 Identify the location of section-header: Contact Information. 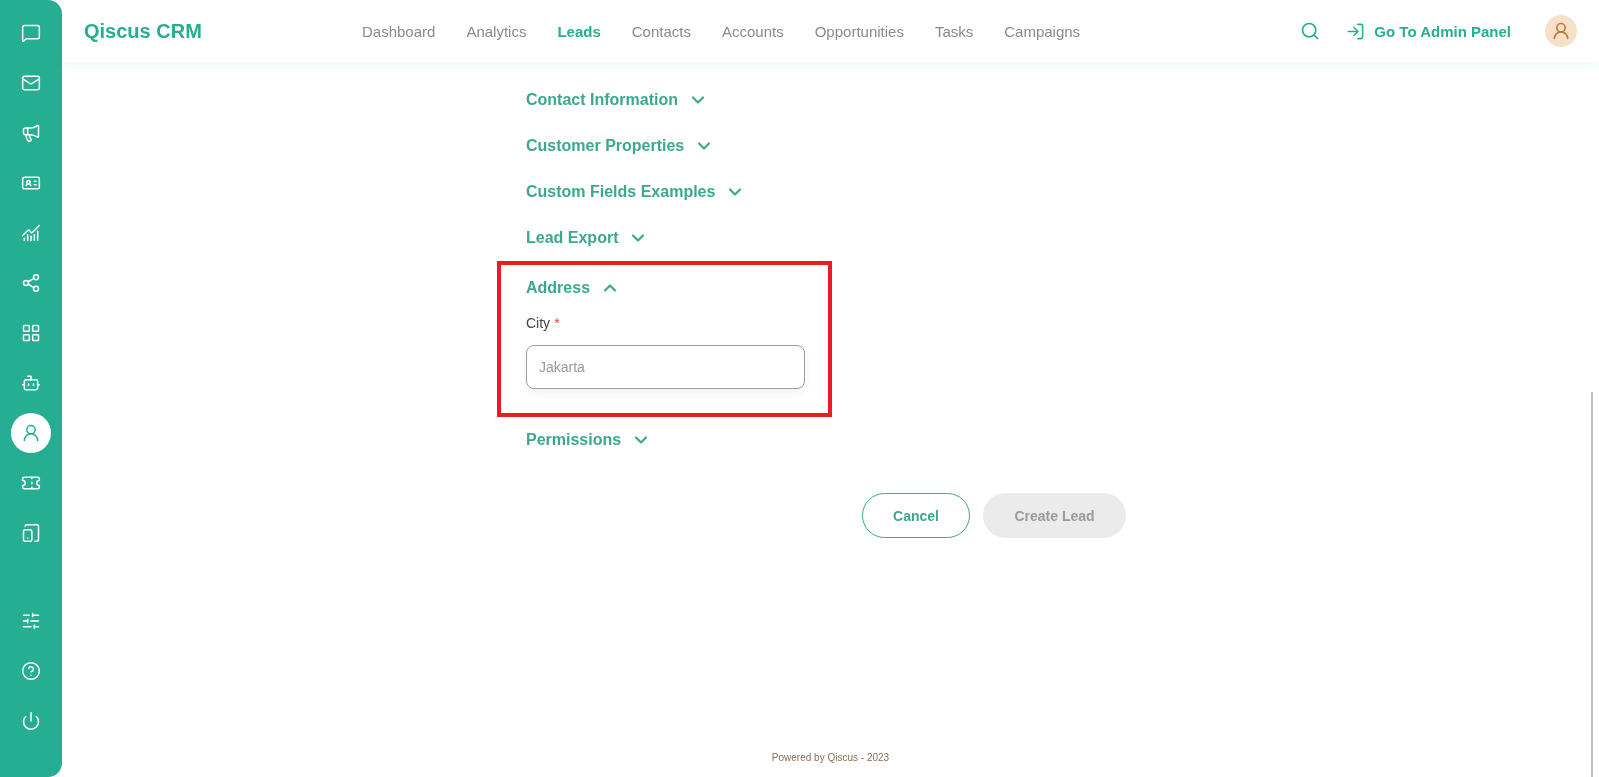
(617, 100).